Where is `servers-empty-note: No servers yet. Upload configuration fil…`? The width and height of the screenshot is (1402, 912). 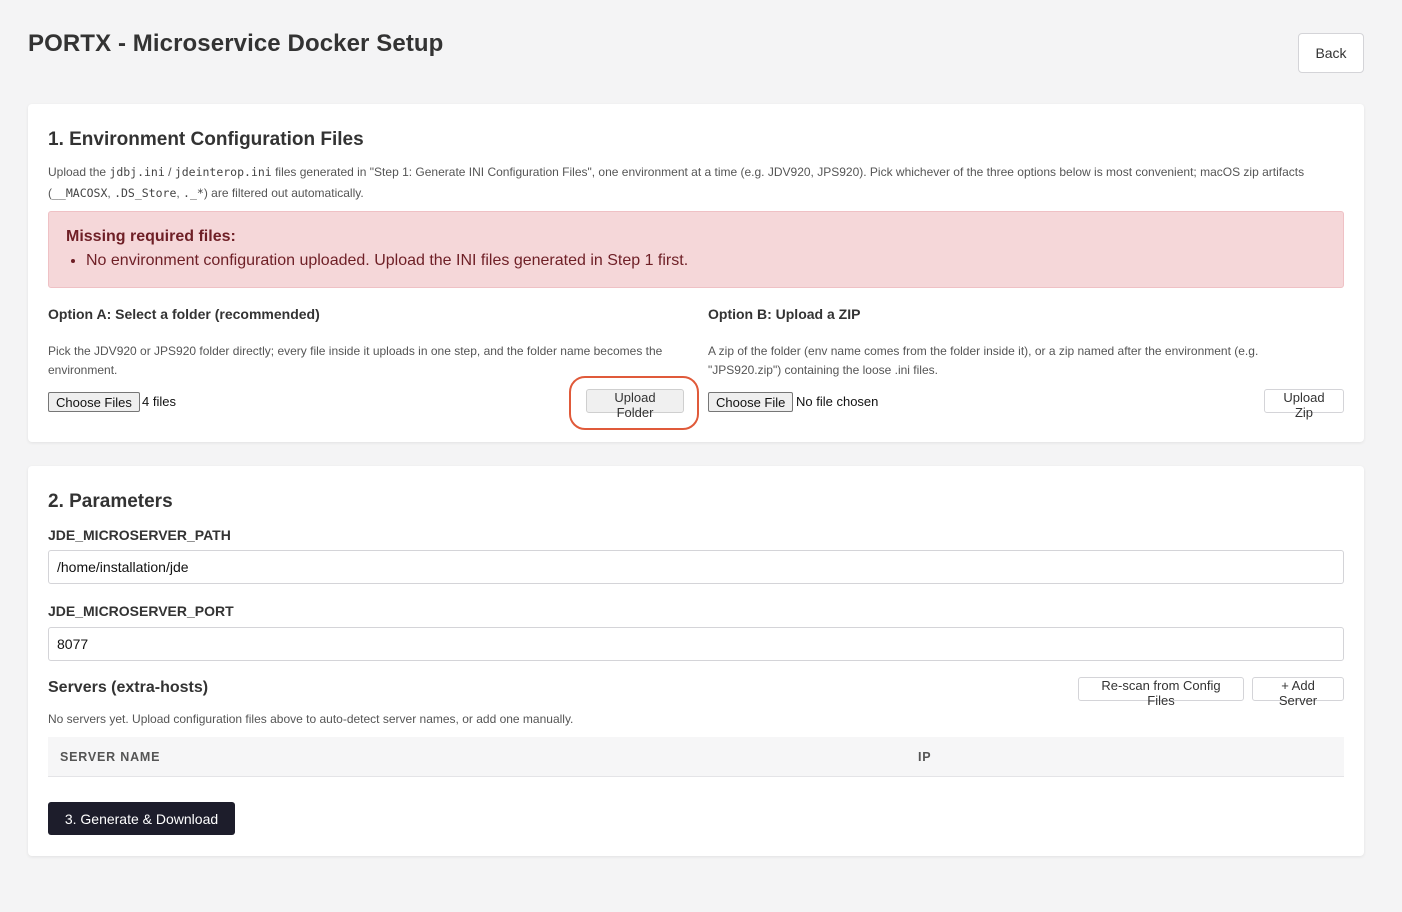
servers-empty-note: No servers yet. Upload configuration fil… is located at coordinates (311, 719).